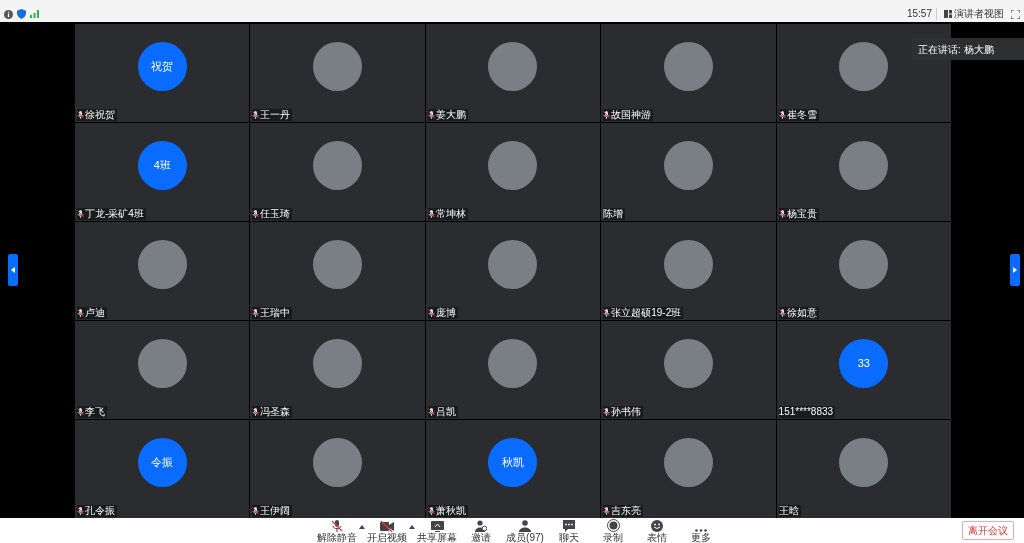 This screenshot has height=543, width=1024. I want to click on participant-name: 吉东亮, so click(626, 511).